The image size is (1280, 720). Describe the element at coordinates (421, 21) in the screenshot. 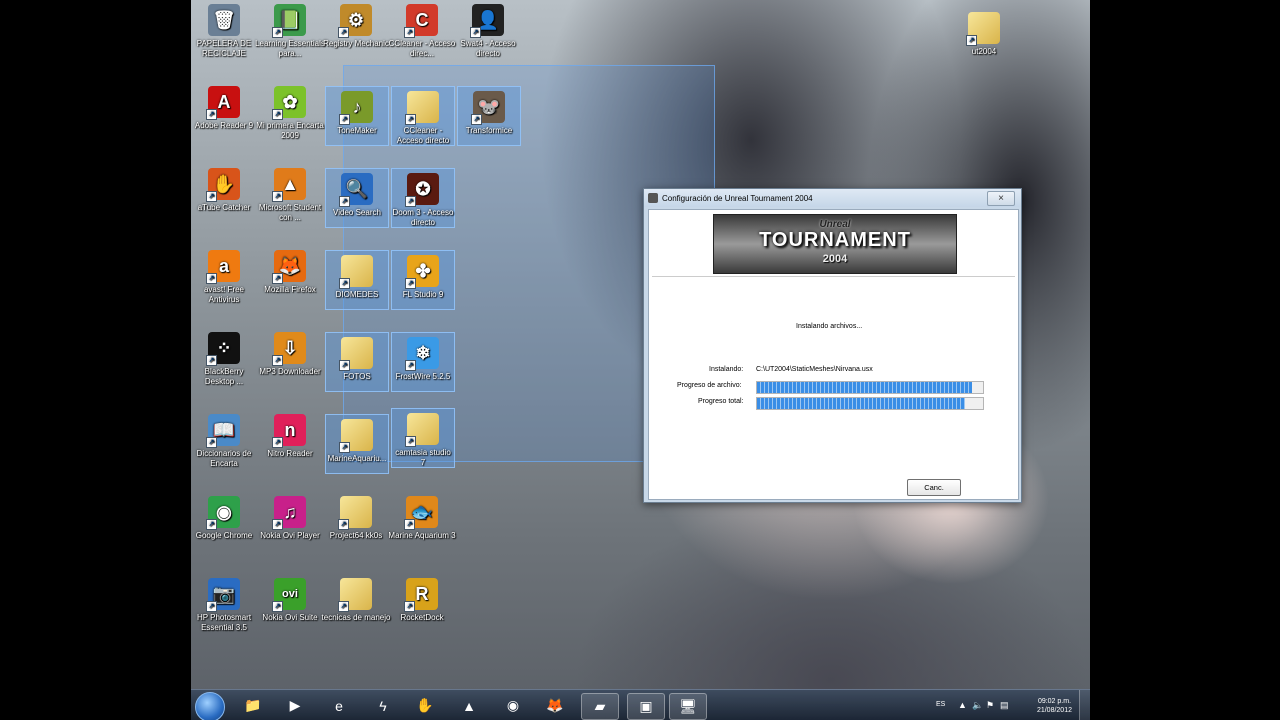

I see `ccleaner-icon: C ↗` at that location.